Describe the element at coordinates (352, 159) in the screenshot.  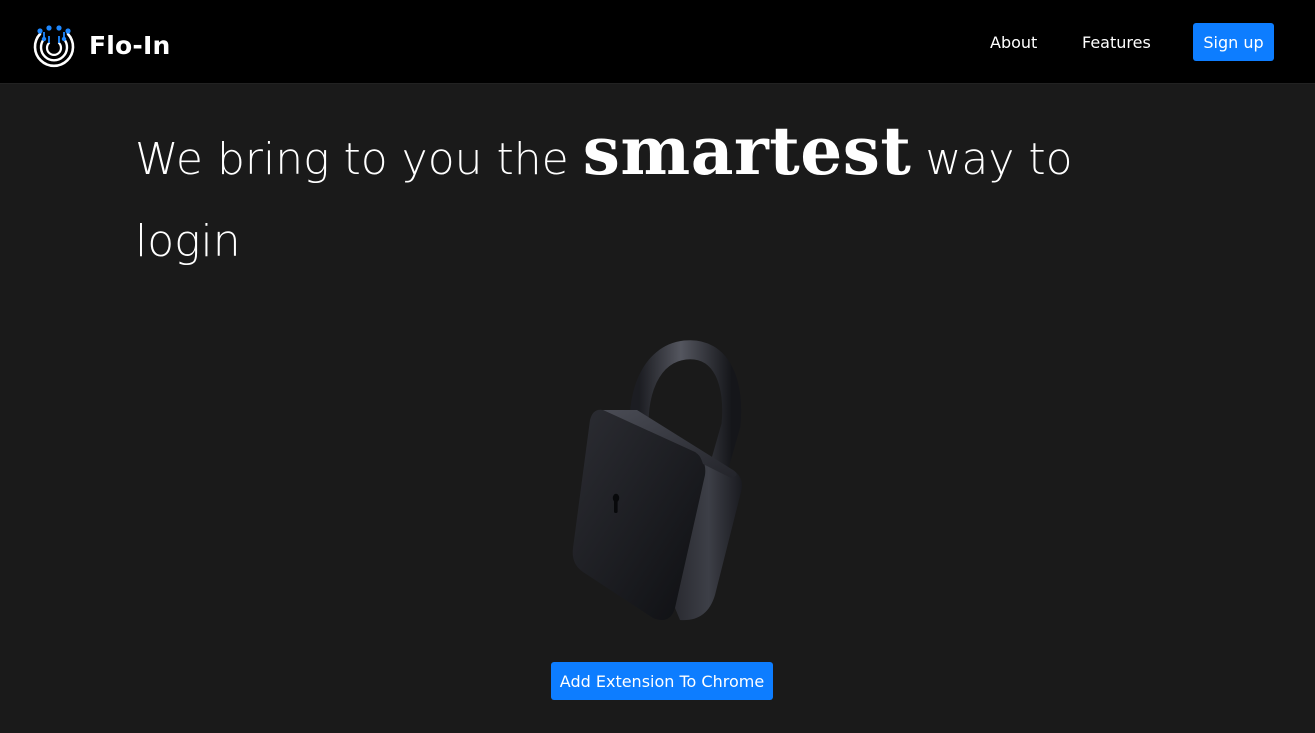
I see `headline-lead: We bring to you the` at that location.